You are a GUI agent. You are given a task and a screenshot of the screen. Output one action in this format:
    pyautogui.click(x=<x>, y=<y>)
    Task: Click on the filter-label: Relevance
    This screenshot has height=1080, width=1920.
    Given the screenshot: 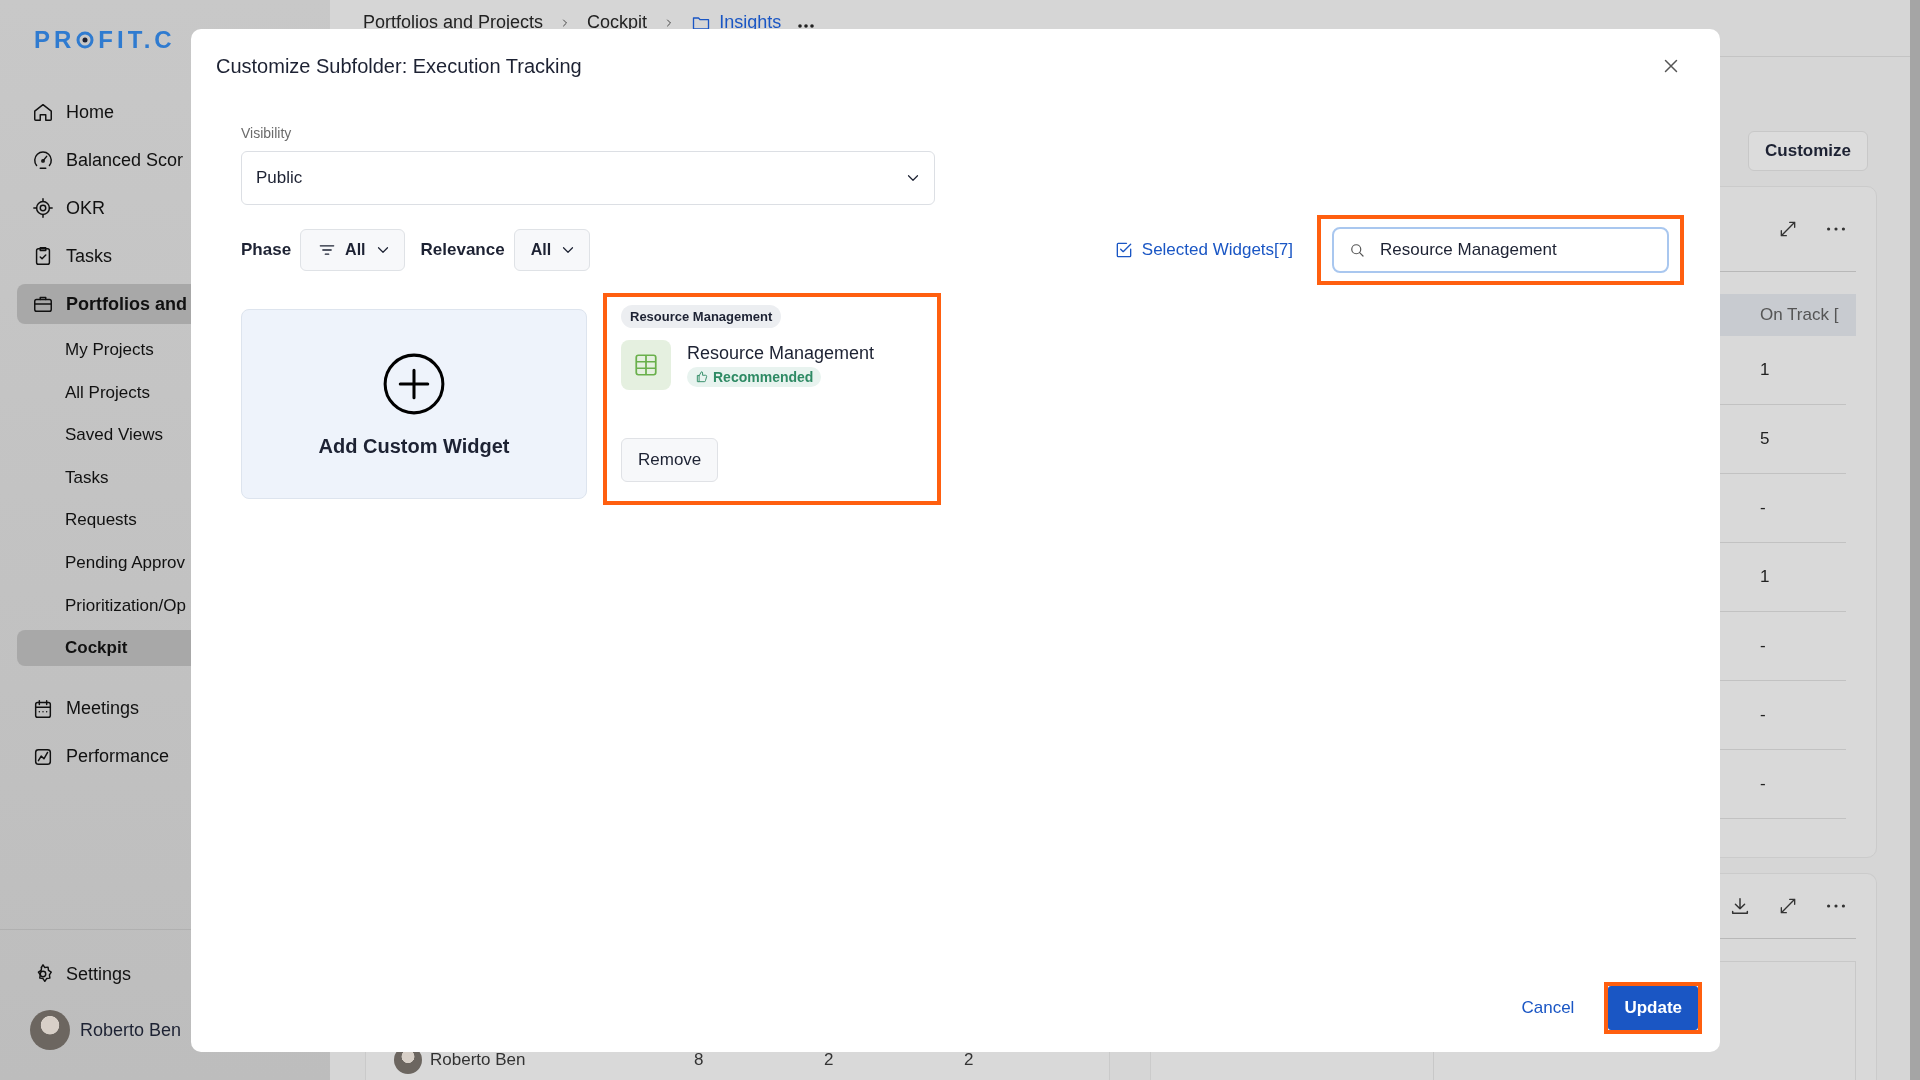 What is the action you would take?
    pyautogui.click(x=462, y=250)
    